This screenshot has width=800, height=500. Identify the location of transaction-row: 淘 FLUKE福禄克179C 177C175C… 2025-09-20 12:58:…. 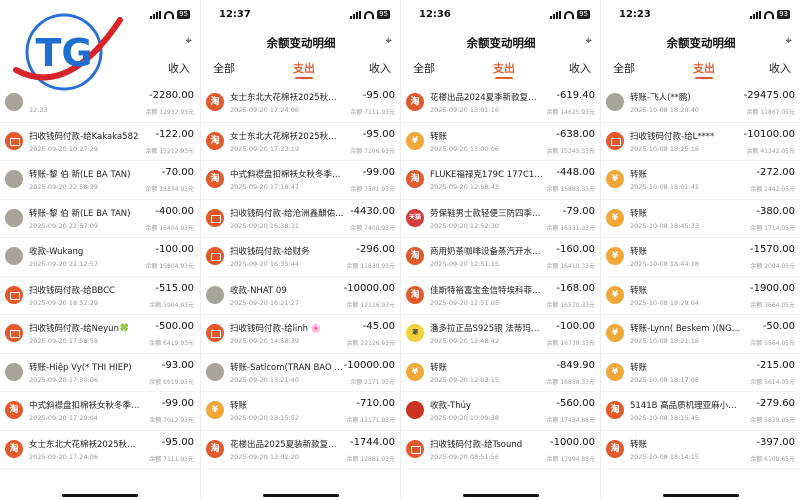
(500, 180).